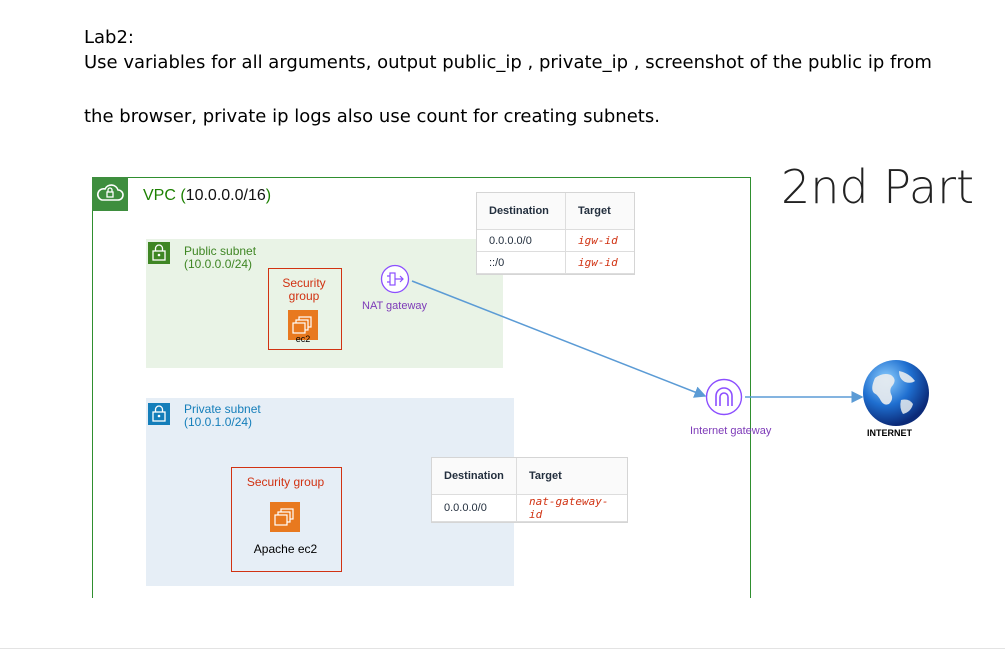 The width and height of the screenshot is (1005, 649). I want to click on internet-label: INTERNET, so click(889, 433).